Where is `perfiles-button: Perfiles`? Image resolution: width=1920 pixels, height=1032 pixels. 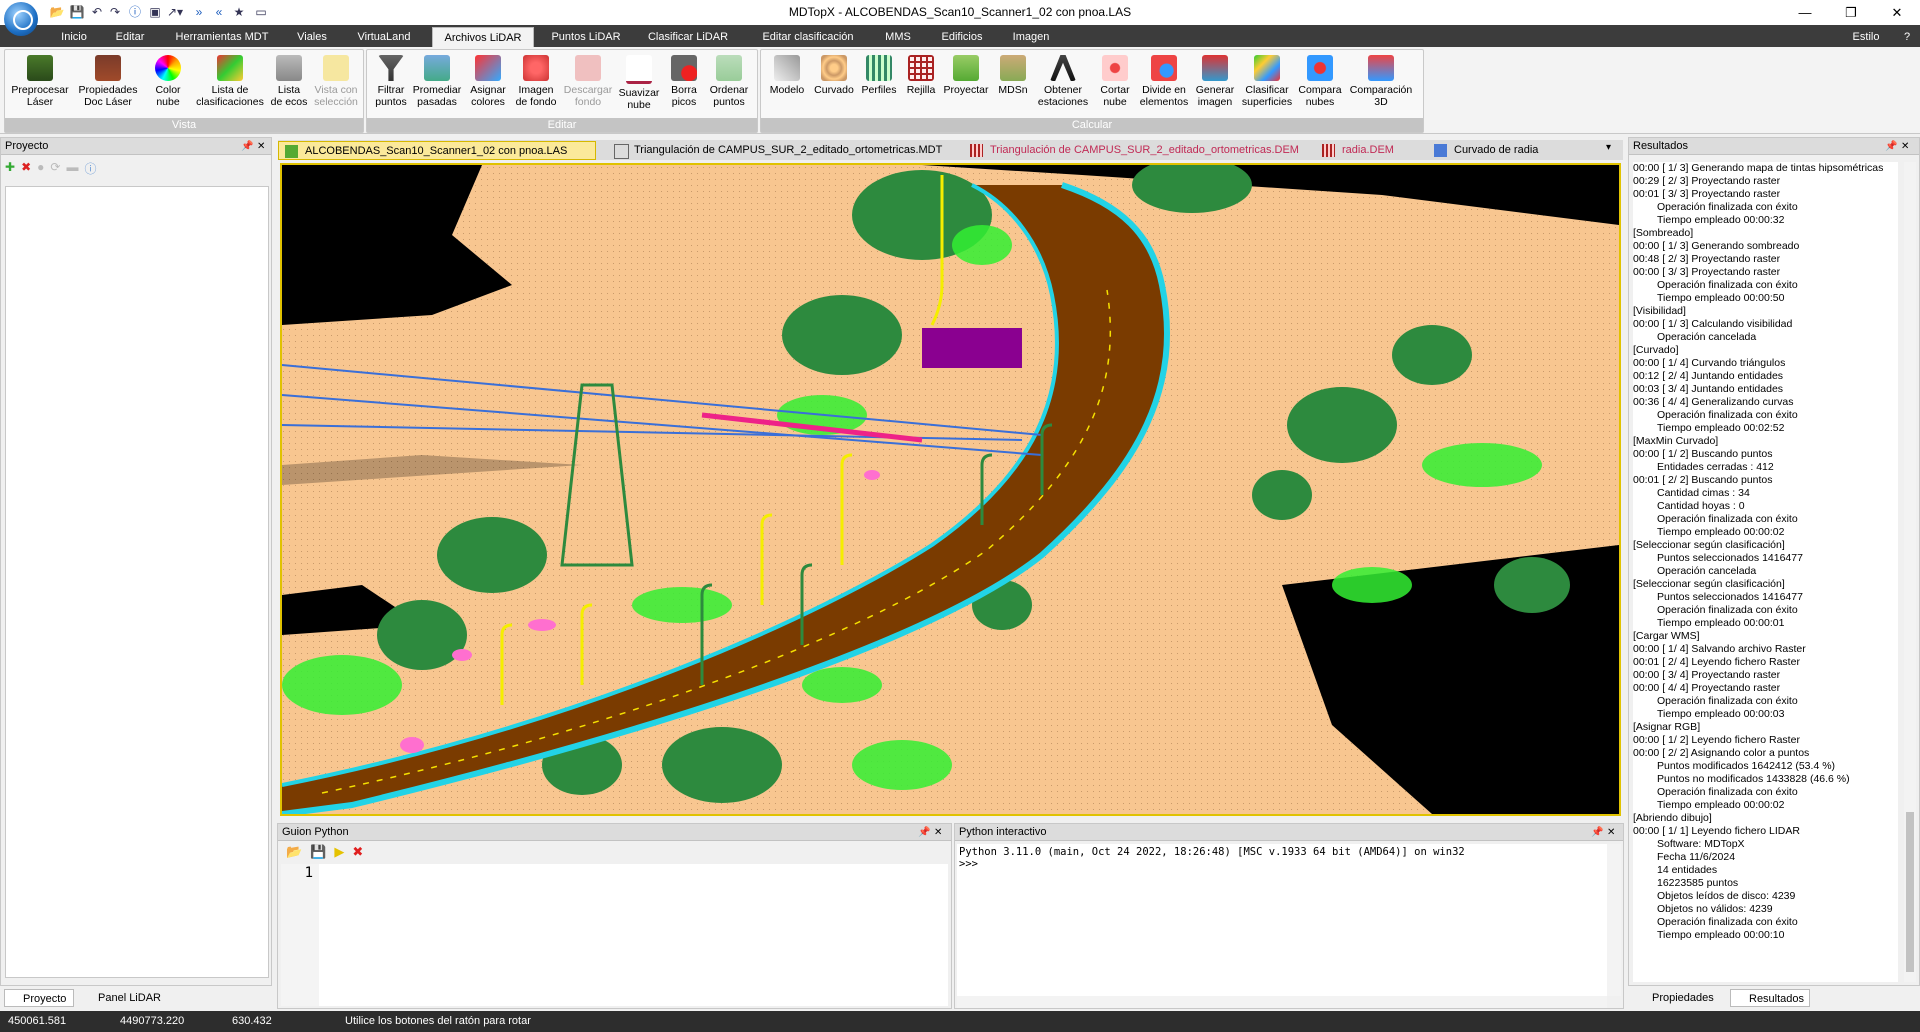
perfiles-button: Perfiles is located at coordinates (879, 85).